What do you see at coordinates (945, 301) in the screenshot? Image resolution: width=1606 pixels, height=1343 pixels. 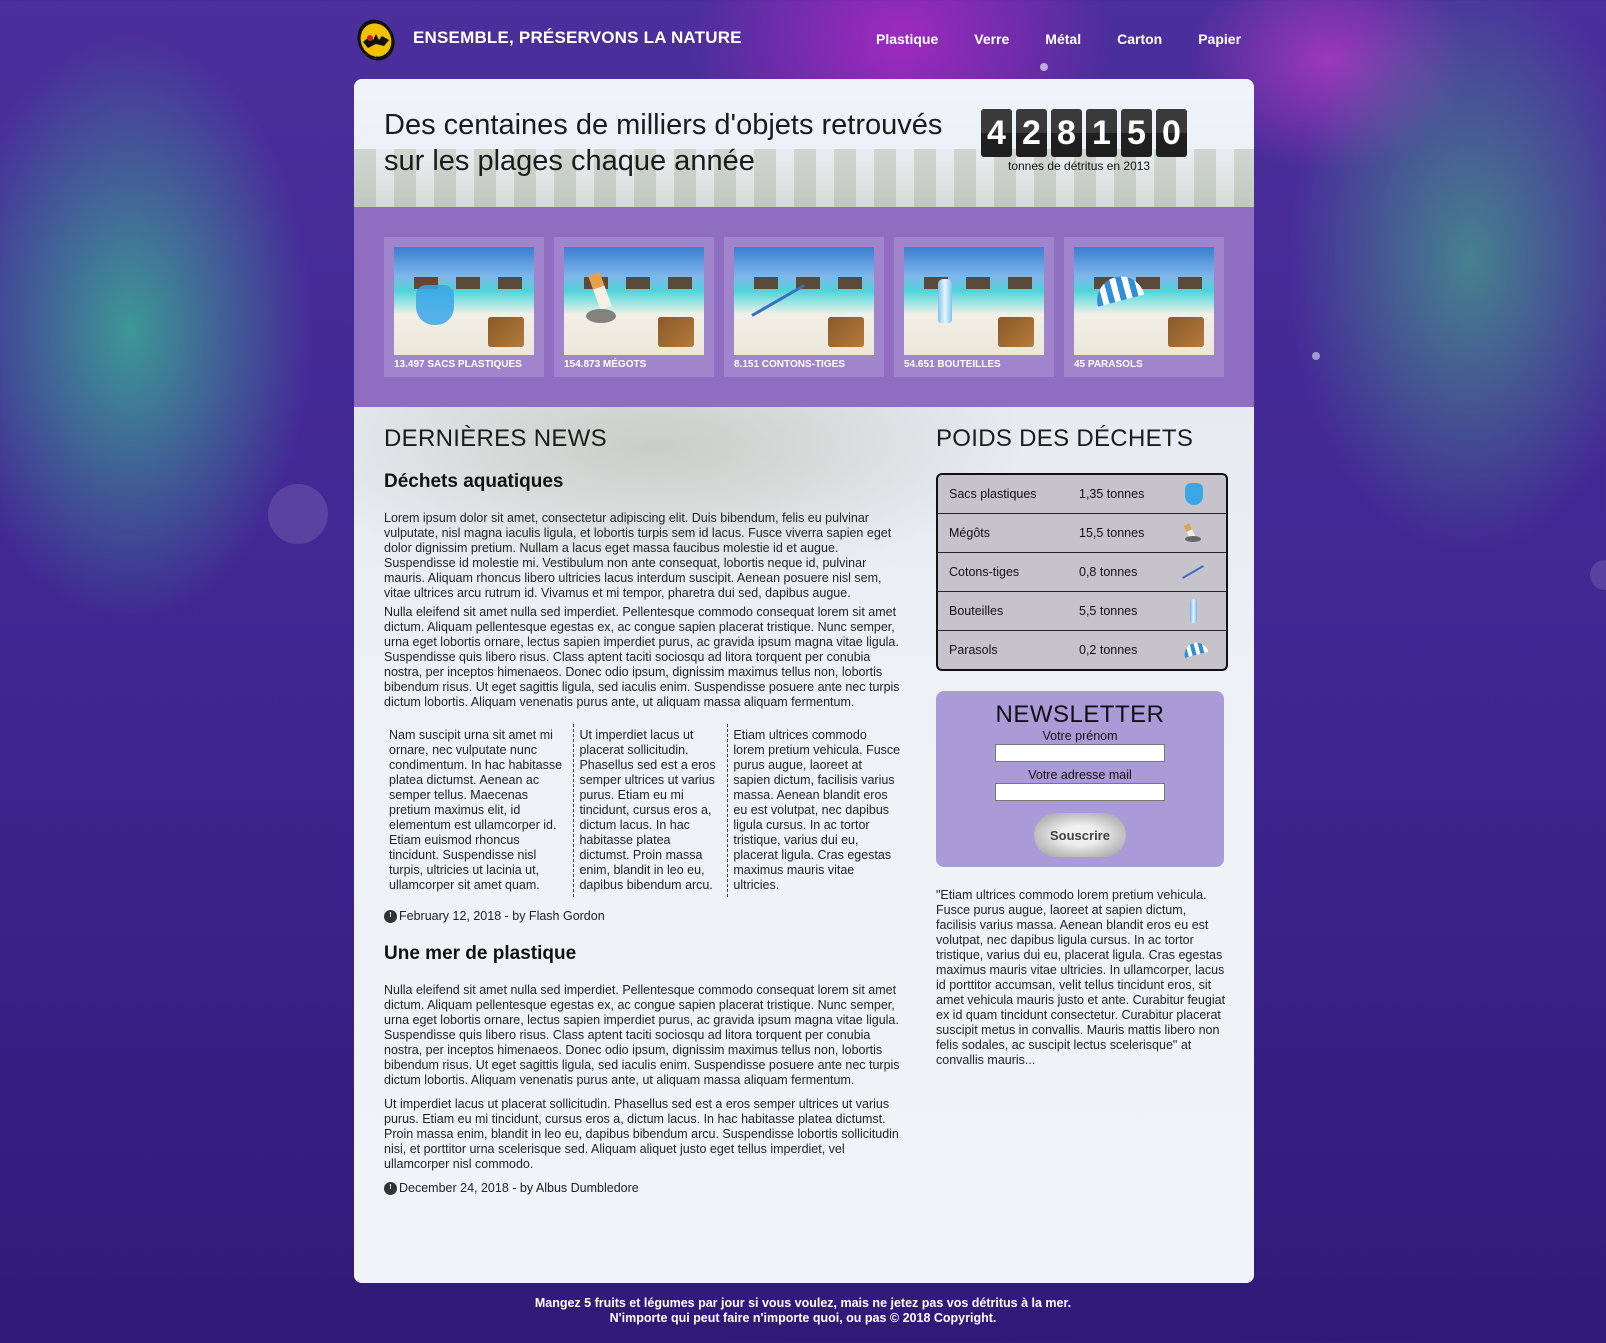 I see `bottle-icon` at bounding box center [945, 301].